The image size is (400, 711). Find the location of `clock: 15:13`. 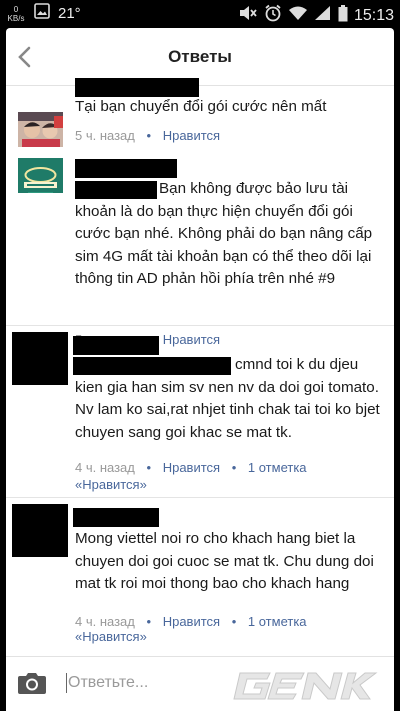

clock: 15:13 is located at coordinates (373, 15).